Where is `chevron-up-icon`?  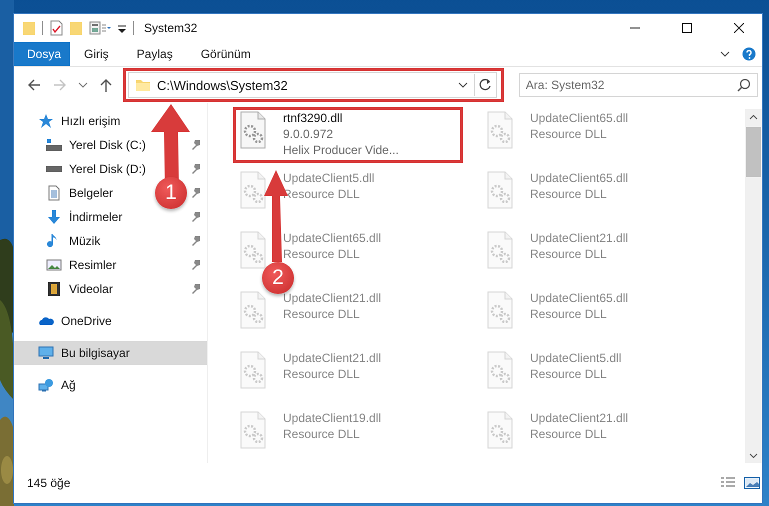
chevron-up-icon is located at coordinates (753, 117).